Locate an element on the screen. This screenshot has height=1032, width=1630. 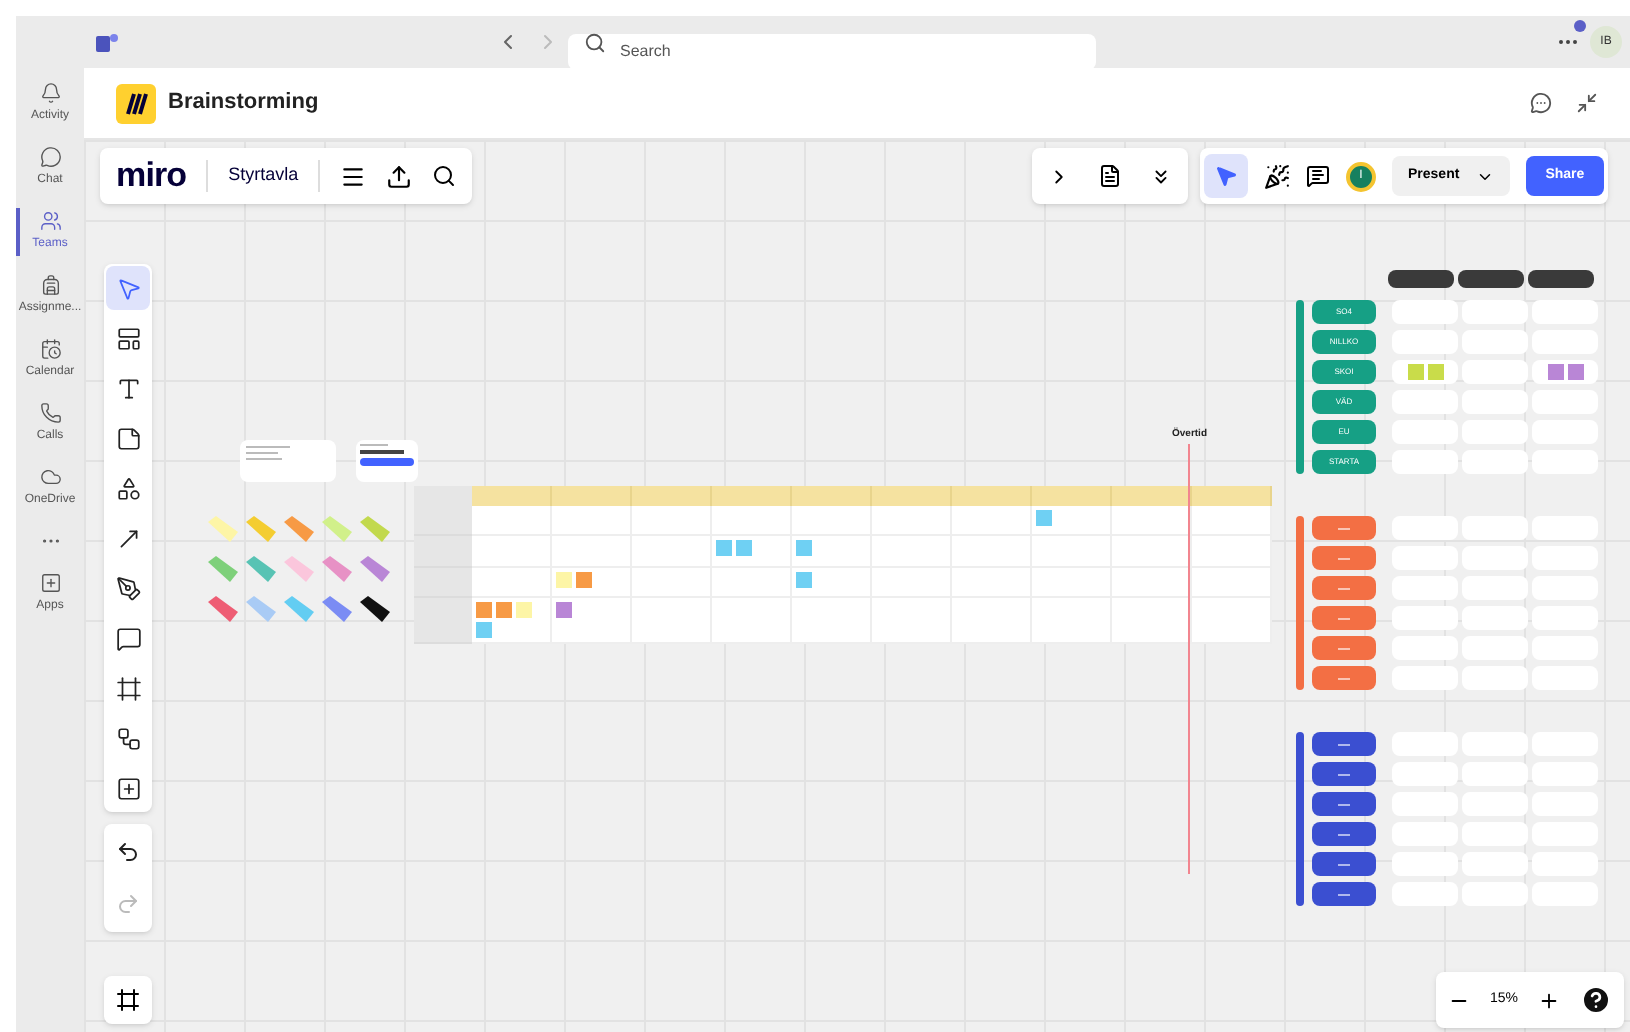
bell-icon is located at coordinates (50, 93).